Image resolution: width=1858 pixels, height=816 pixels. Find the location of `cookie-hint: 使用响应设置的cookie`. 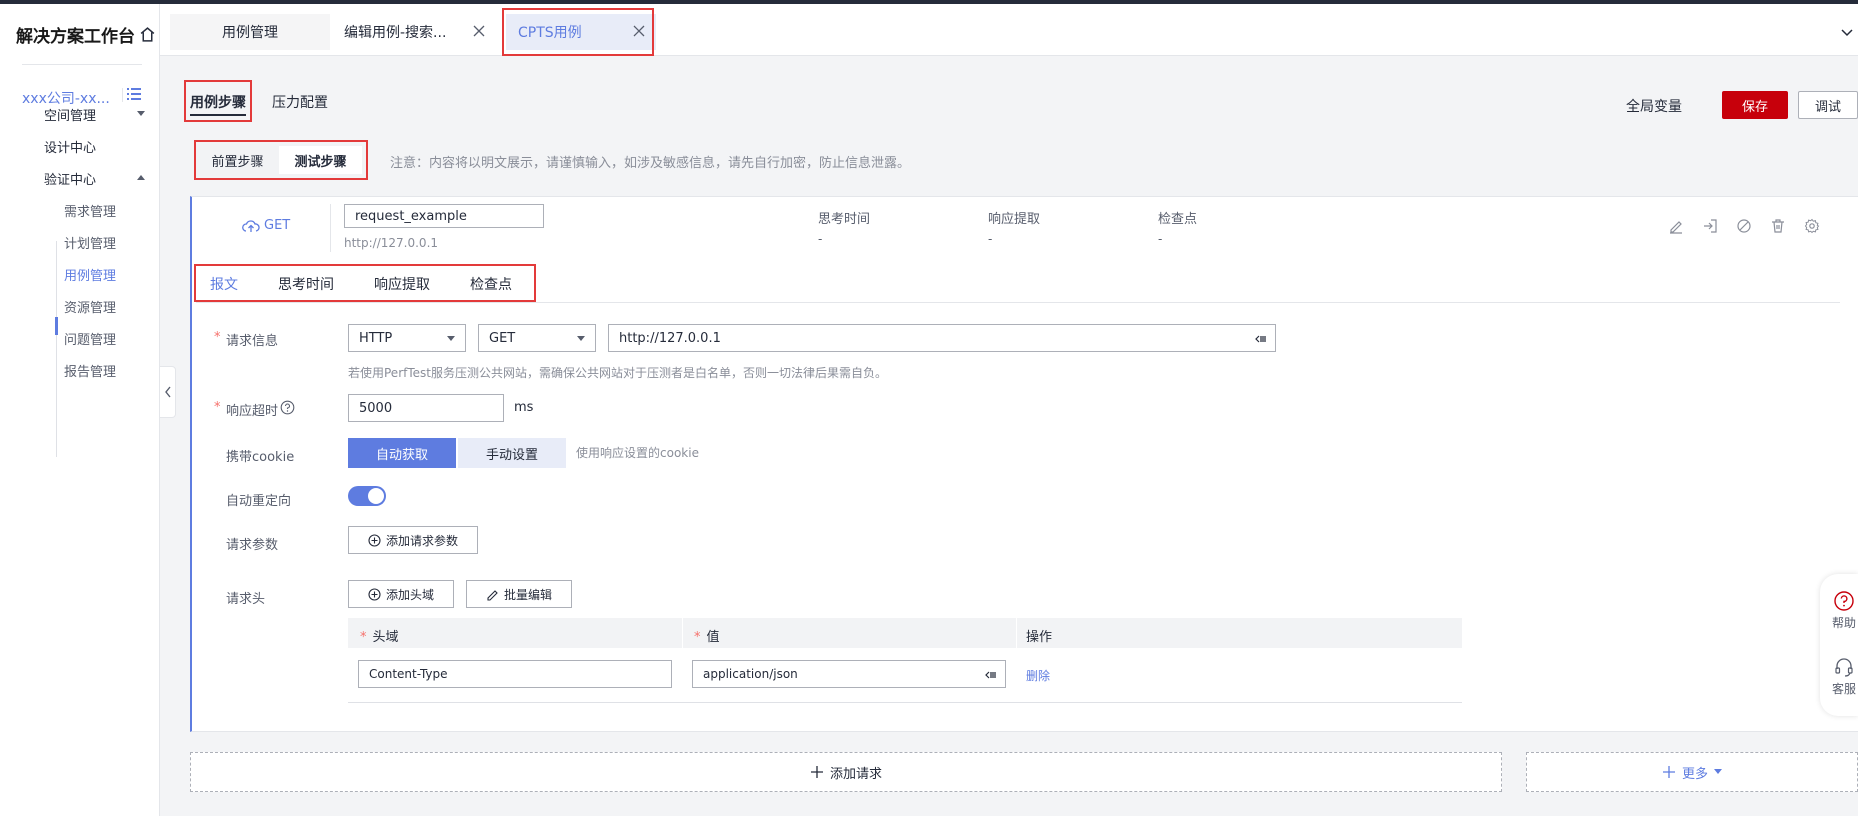

cookie-hint: 使用响应设置的cookie is located at coordinates (637, 453).